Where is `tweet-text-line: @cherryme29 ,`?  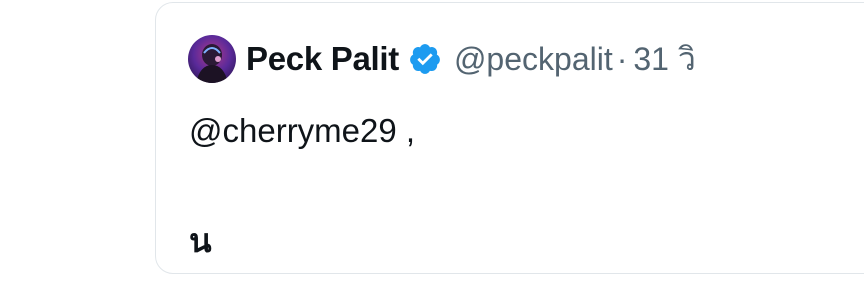
tweet-text-line: @cherryme29 , is located at coordinates (302, 130).